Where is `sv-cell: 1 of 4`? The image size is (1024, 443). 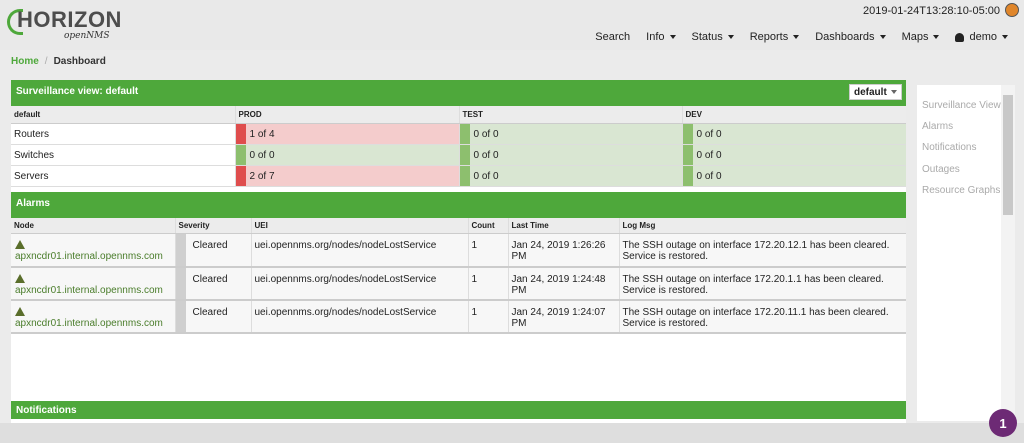 sv-cell: 1 of 4 is located at coordinates (347, 134).